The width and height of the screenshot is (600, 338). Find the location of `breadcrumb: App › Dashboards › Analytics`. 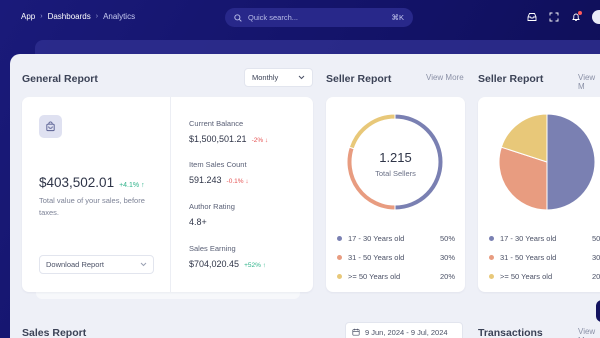

breadcrumb: App › Dashboards › Analytics is located at coordinates (78, 16).